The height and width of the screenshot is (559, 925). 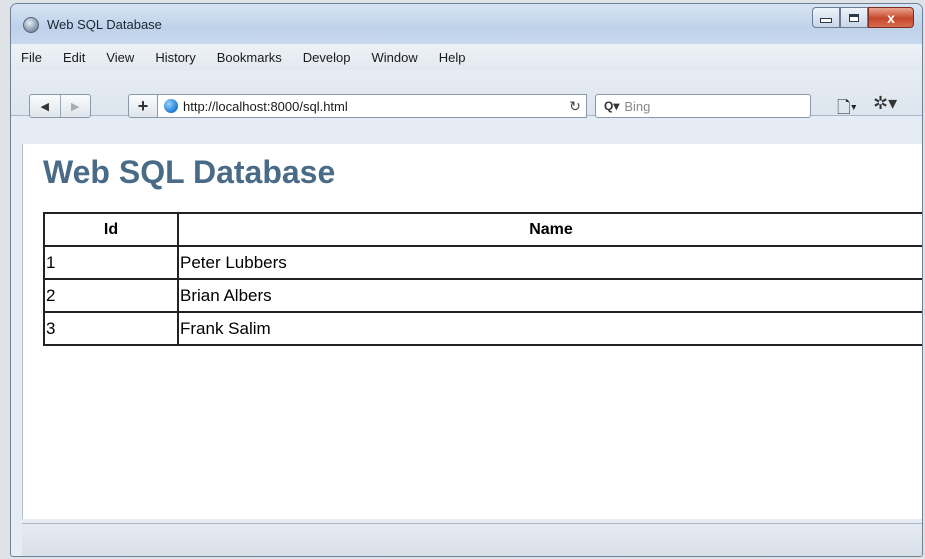 What do you see at coordinates (171, 106) in the screenshot?
I see `globe-icon` at bounding box center [171, 106].